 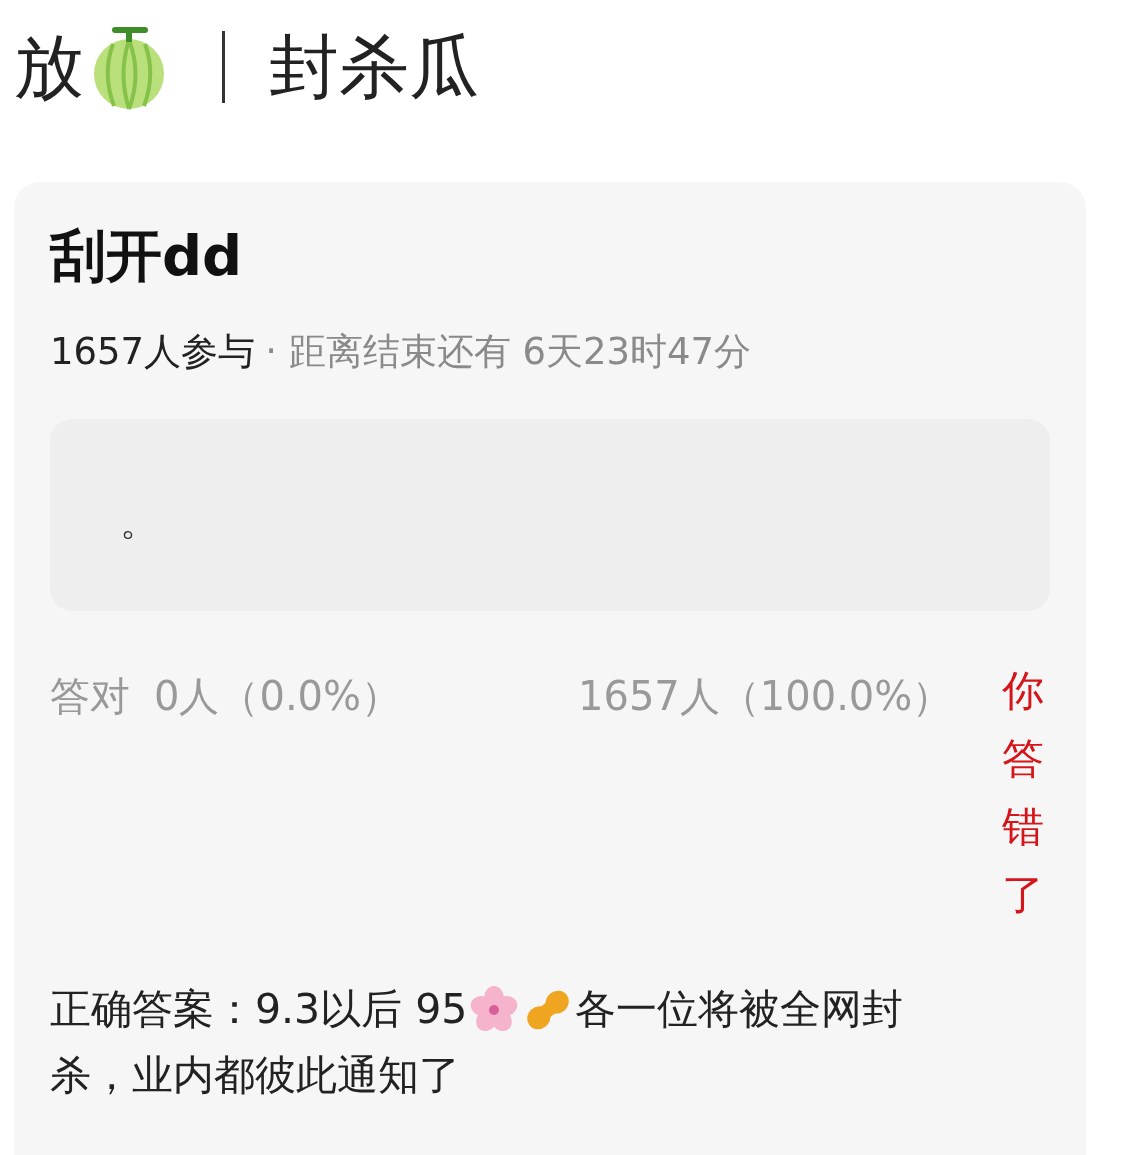 What do you see at coordinates (766, 697) in the screenshot?
I see `wrong-count: 1657人（100.0%）` at bounding box center [766, 697].